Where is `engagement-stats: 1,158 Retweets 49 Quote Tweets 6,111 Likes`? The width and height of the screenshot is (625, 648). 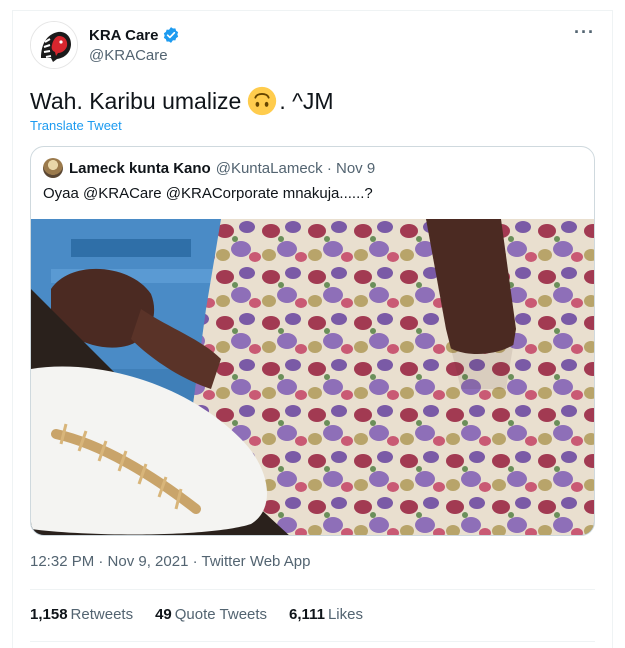 engagement-stats: 1,158 Retweets 49 Quote Tweets 6,111 Likes is located at coordinates (207, 614).